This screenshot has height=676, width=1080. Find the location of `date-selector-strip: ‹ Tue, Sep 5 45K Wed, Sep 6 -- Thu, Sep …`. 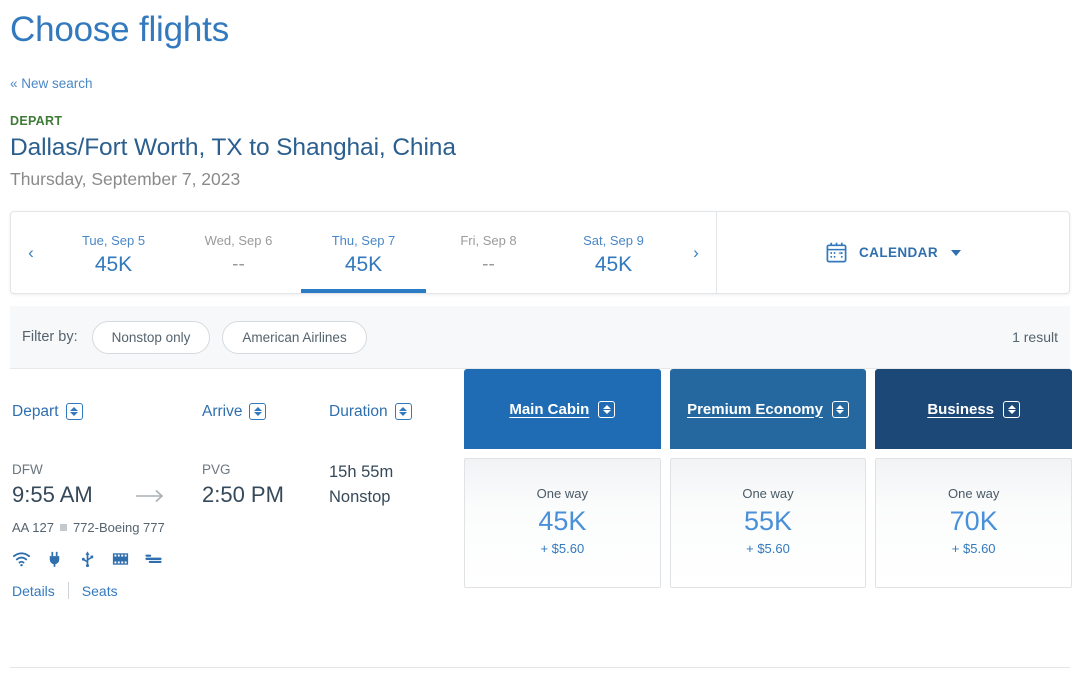

date-selector-strip: ‹ Tue, Sep 5 45K Wed, Sep 6 -- Thu, Sep … is located at coordinates (540, 252).